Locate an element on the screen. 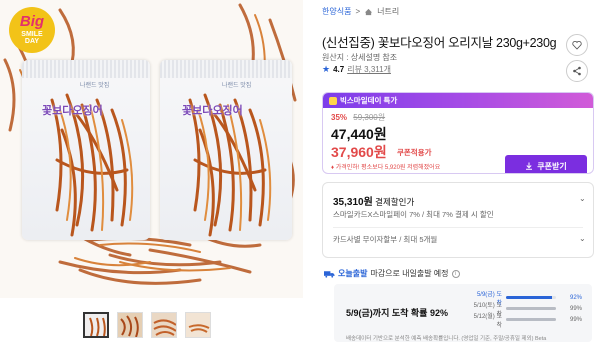 The image size is (600, 348). deal-header-text: 빅스마일데이 특가 is located at coordinates (369, 100).